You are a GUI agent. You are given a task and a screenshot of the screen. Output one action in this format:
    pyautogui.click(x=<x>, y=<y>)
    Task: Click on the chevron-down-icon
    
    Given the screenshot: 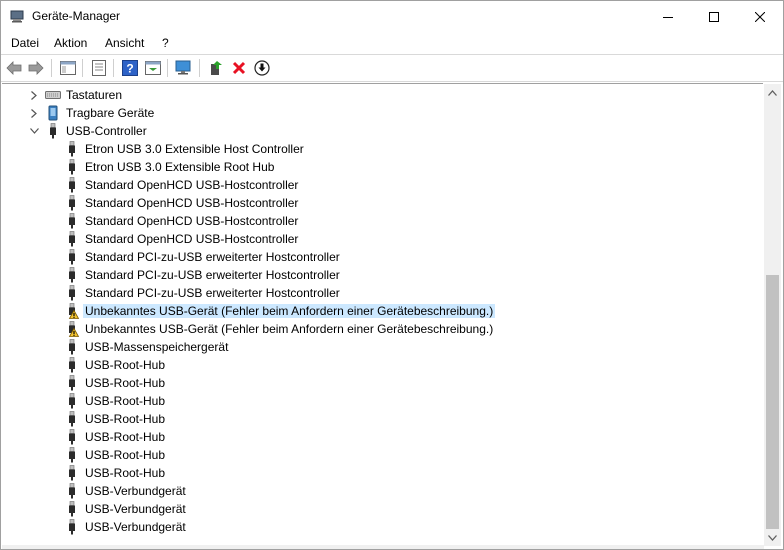 What is the action you would take?
    pyautogui.click(x=772, y=537)
    